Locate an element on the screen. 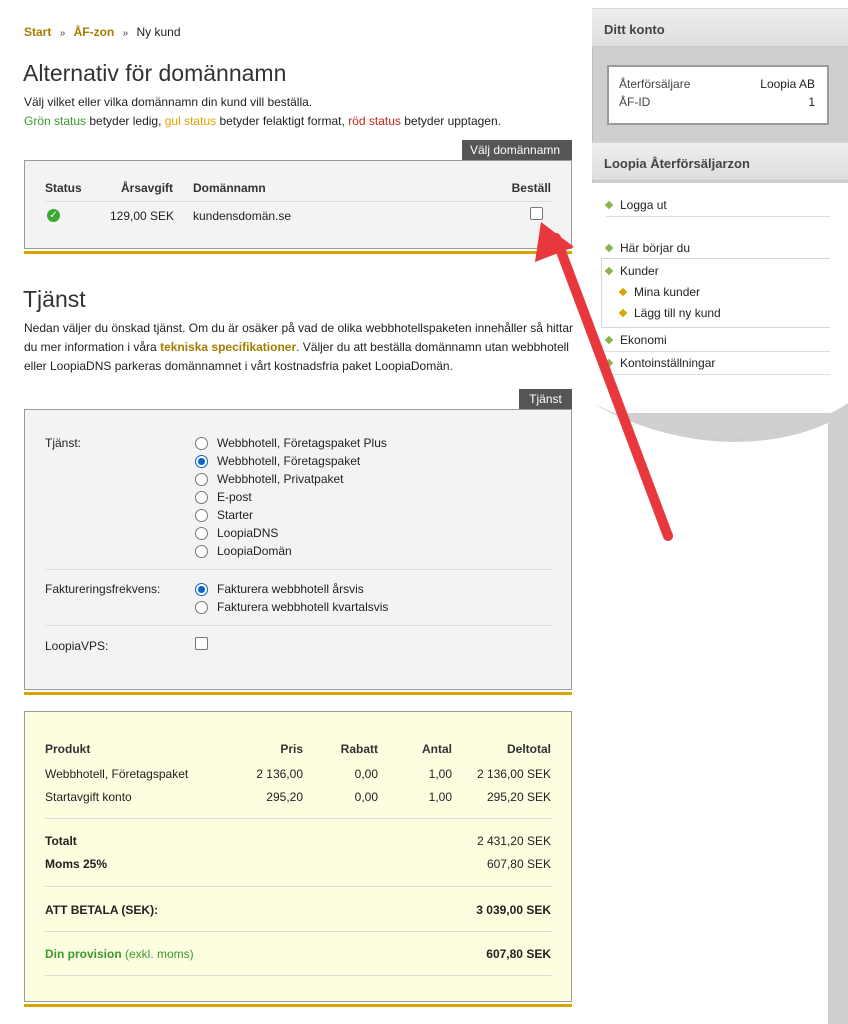 The width and height of the screenshot is (848, 1024). summary-qty: 1,00 is located at coordinates (440, 774).